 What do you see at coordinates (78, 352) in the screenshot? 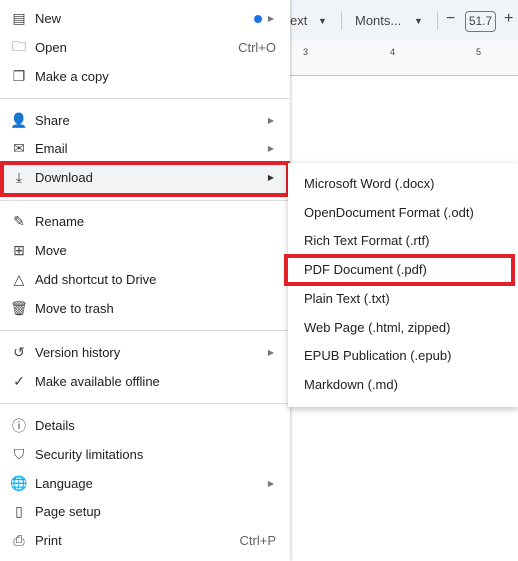
I see `menu-item-label: Version history` at bounding box center [78, 352].